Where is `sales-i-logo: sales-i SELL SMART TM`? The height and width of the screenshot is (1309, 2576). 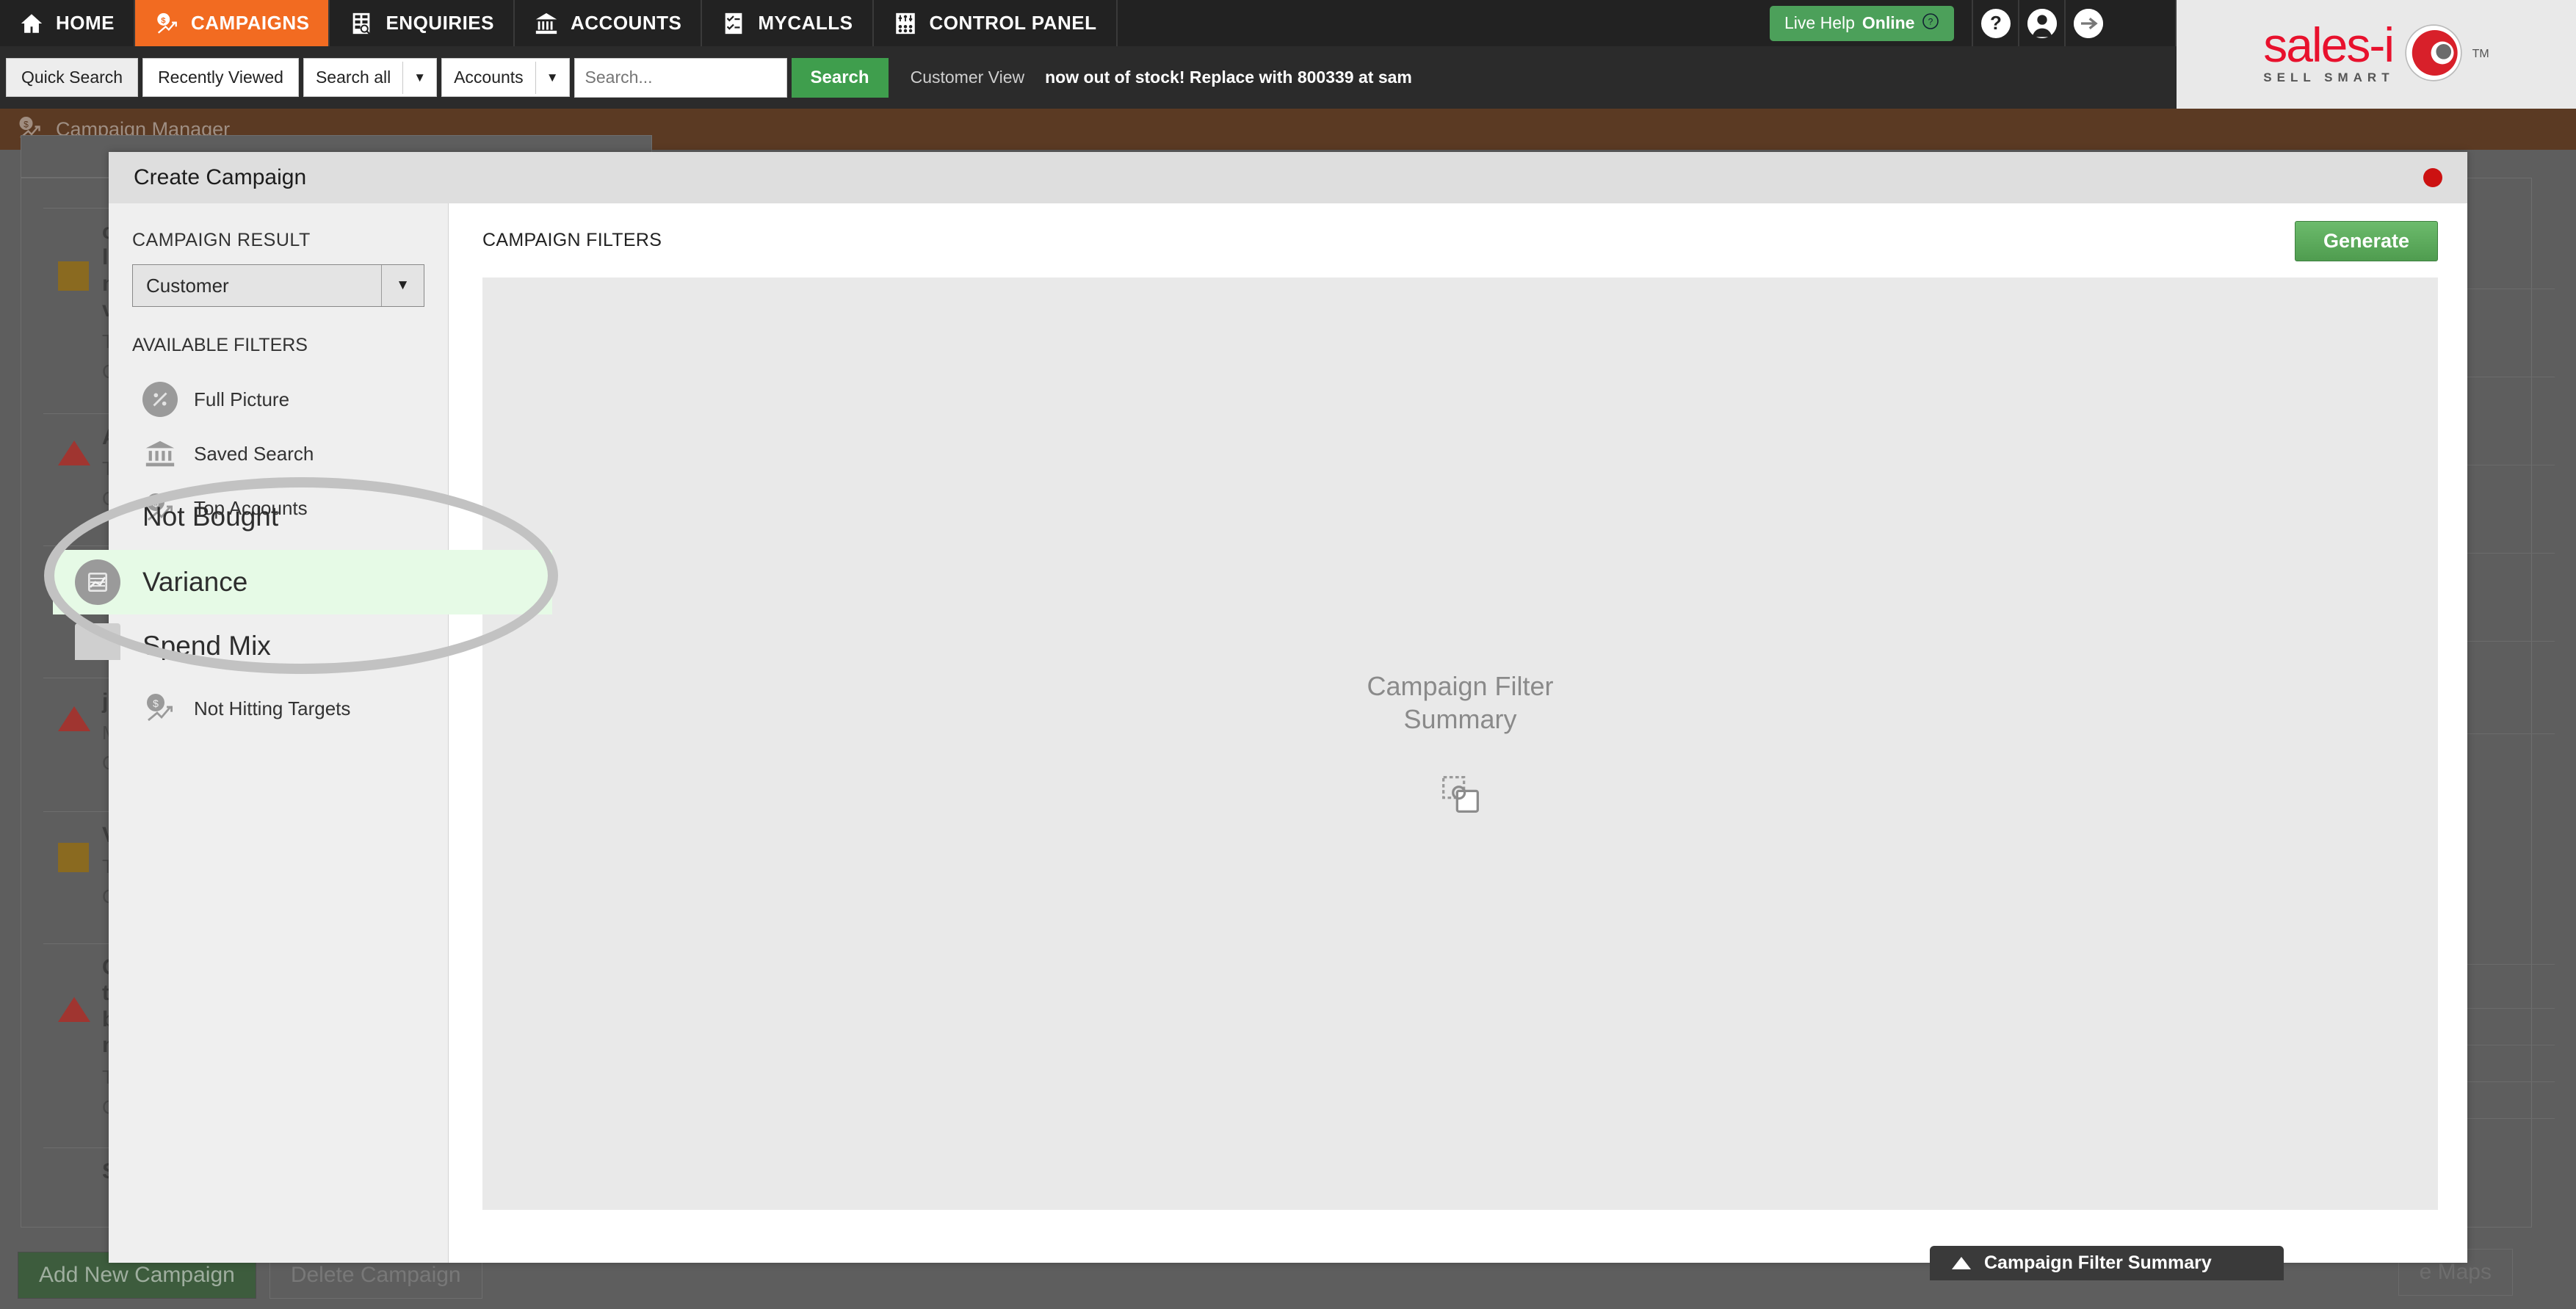
sales-i-logo: sales-i SELL SMART TM is located at coordinates (2376, 54).